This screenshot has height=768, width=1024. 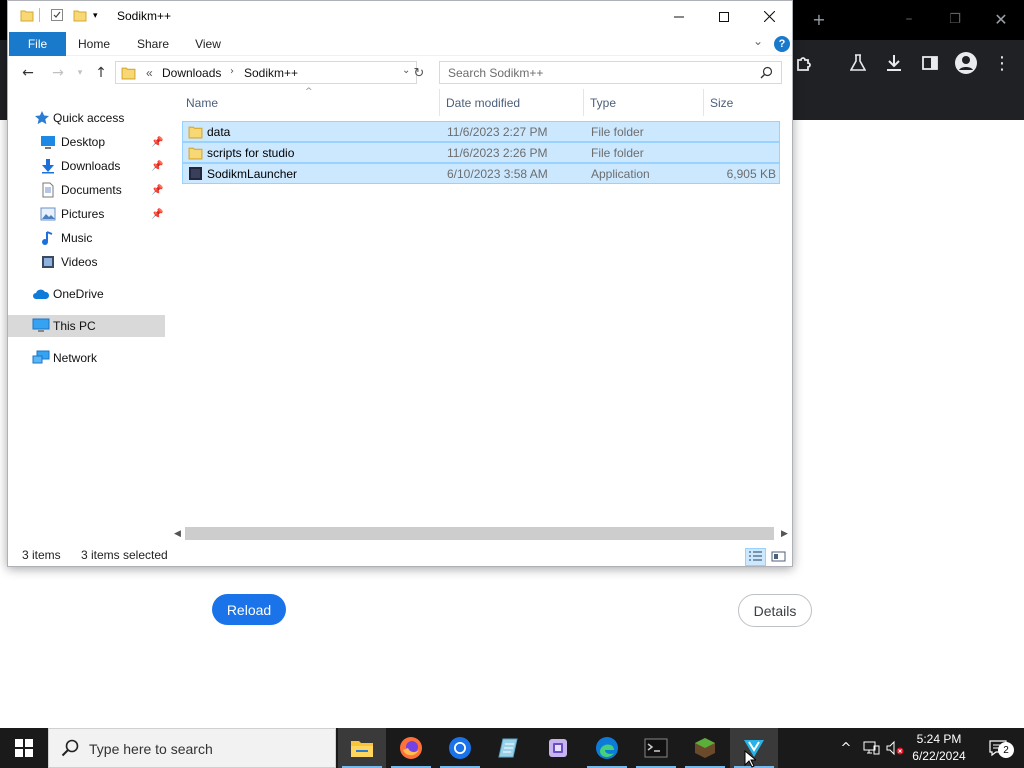 I want to click on download-icon, so click(x=894, y=63).